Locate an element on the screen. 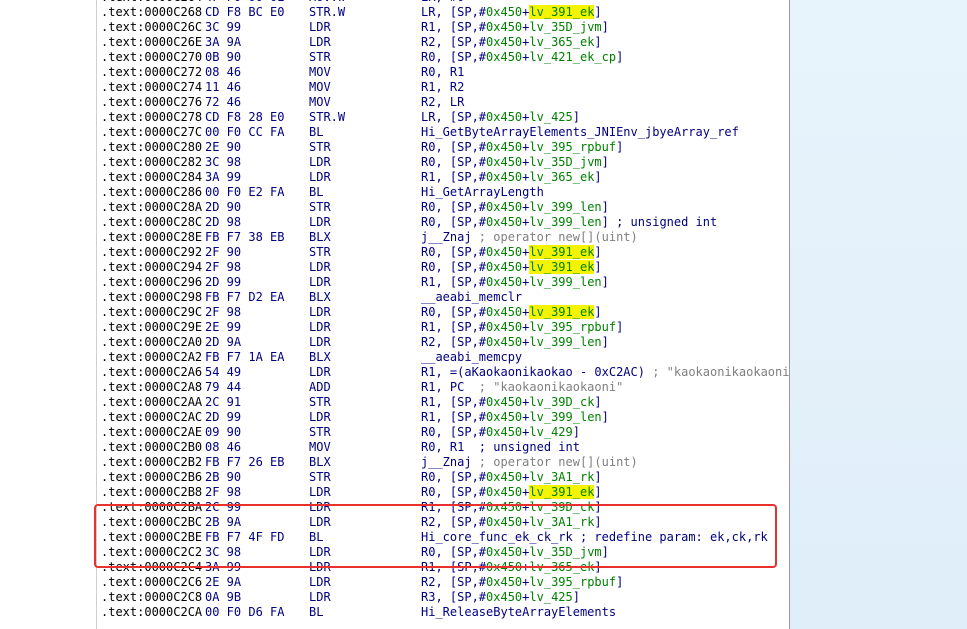  variable-operand: lv_399_len is located at coordinates (565, 342).